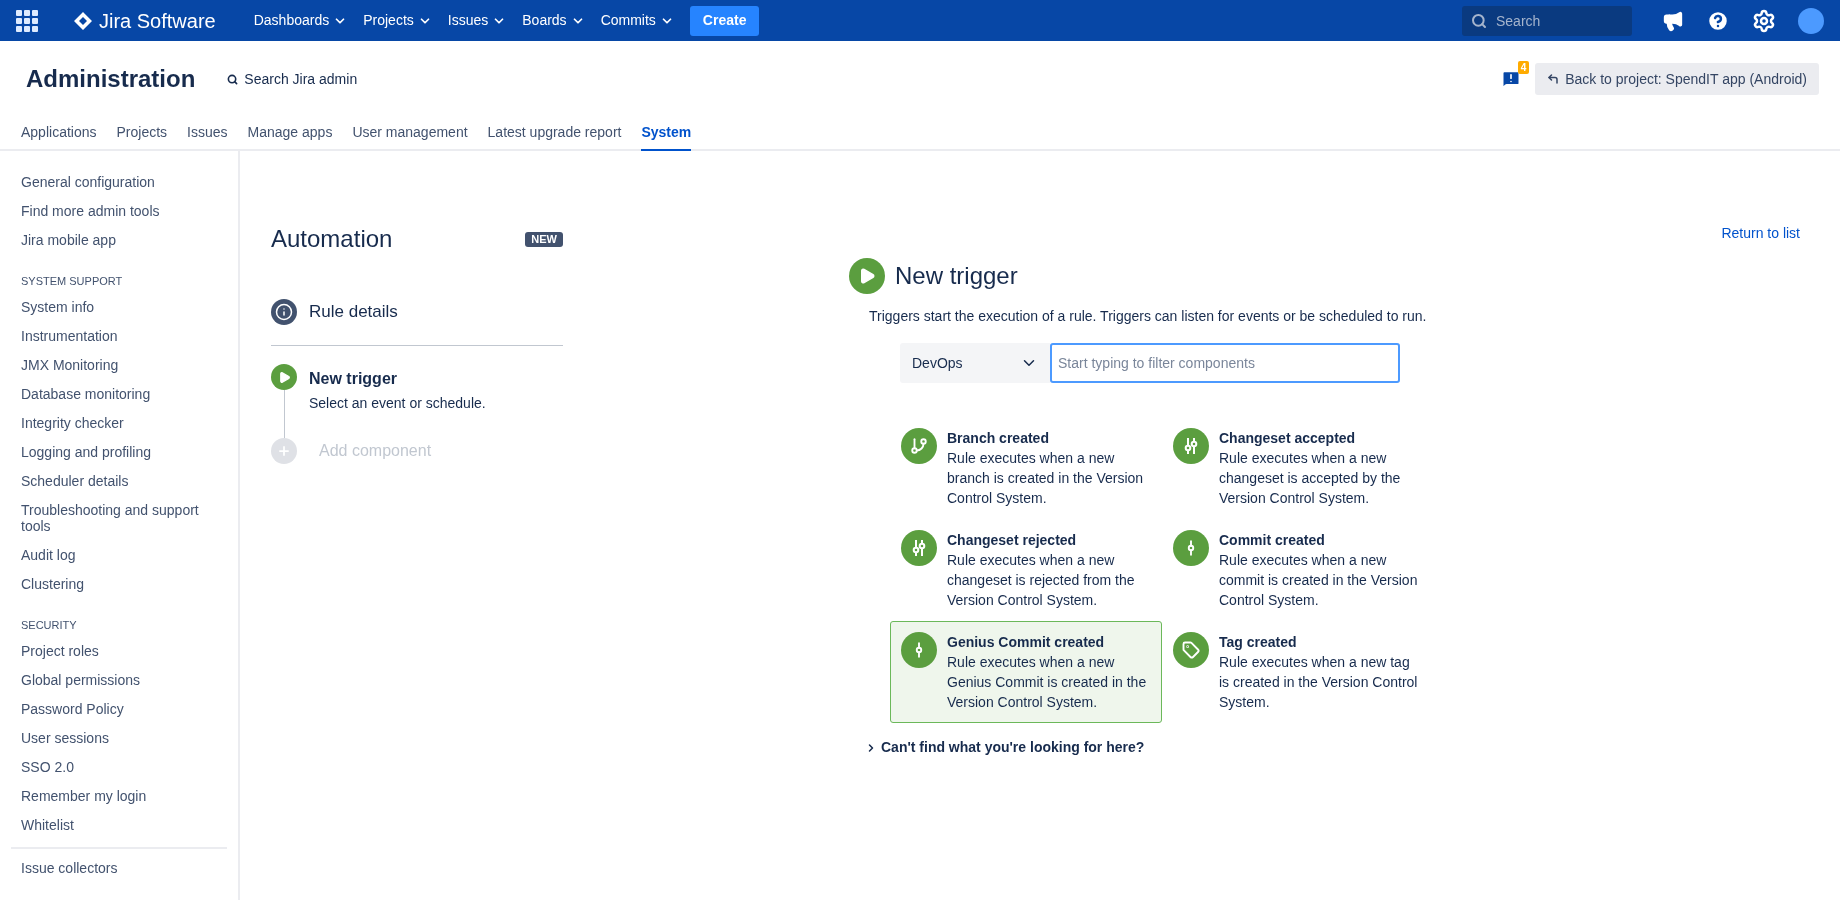 This screenshot has width=1840, height=900. Describe the element at coordinates (119, 650) in the screenshot. I see `sidebar-link: Project roles` at that location.